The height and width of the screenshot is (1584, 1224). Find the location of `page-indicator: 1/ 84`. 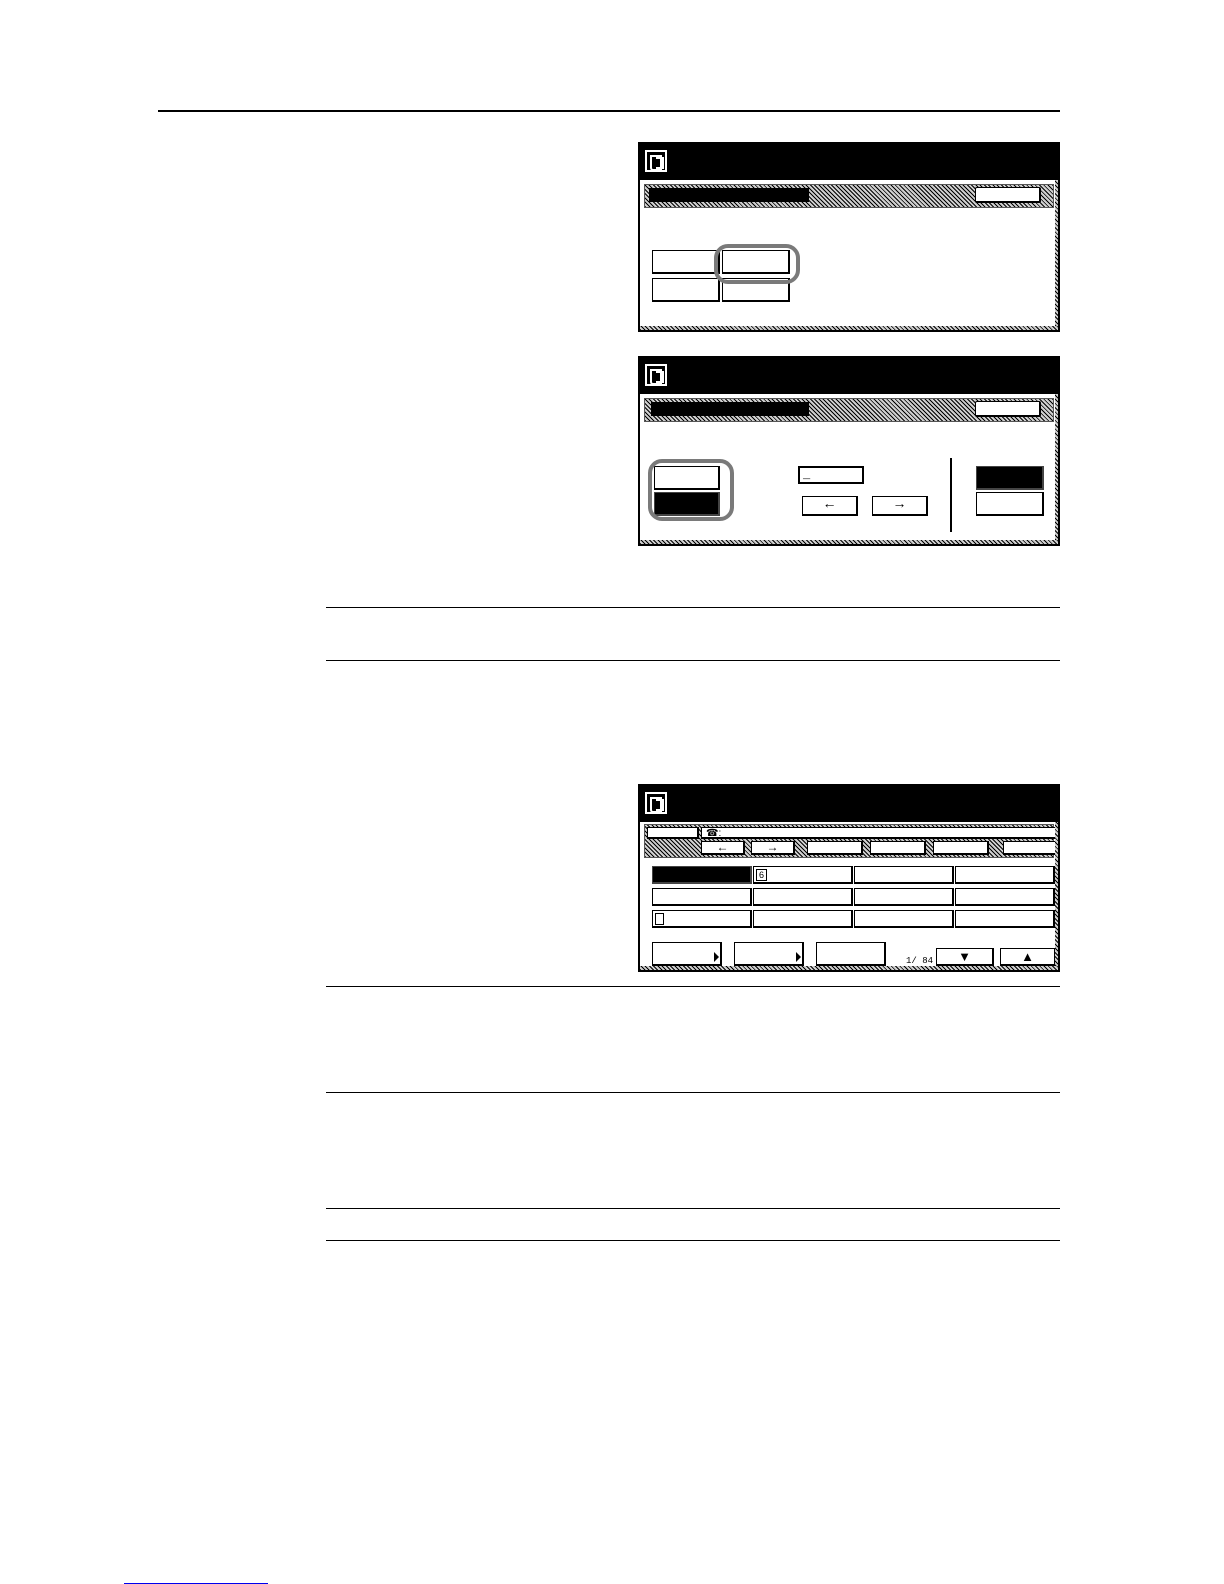

page-indicator: 1/ 84 is located at coordinates (920, 961).